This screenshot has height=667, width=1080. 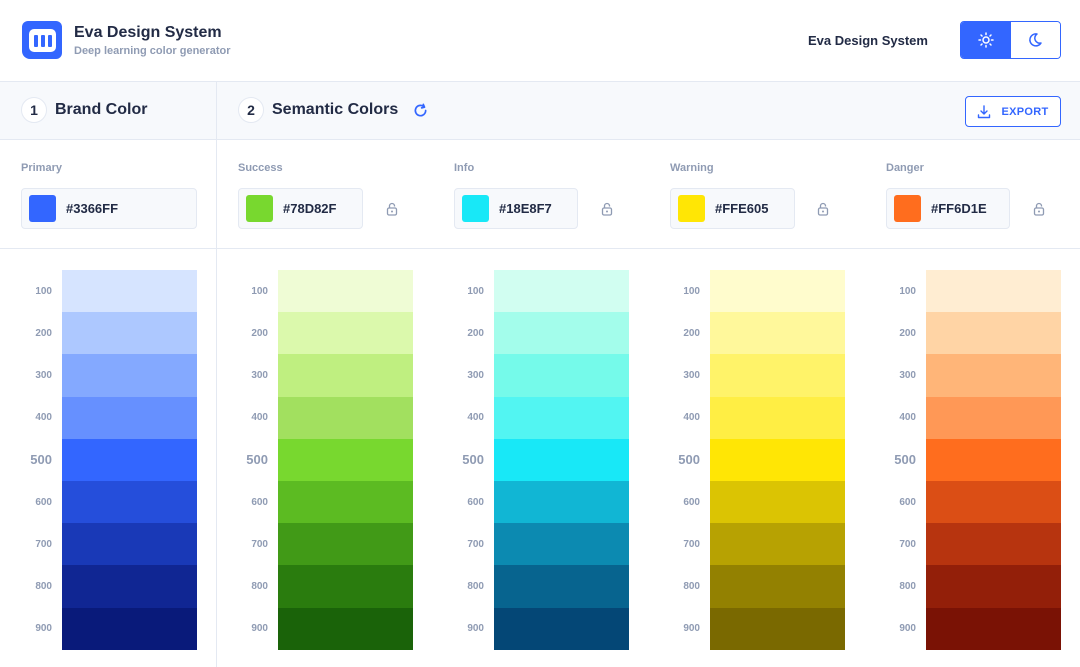 I want to click on info-hex-input: #18E8F7, so click(x=516, y=208).